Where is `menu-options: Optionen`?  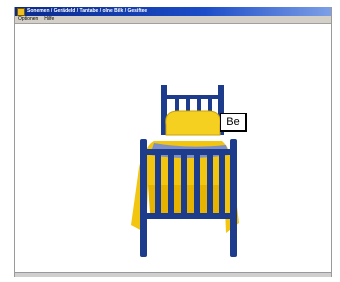
menu-options: Optionen is located at coordinates (28, 19).